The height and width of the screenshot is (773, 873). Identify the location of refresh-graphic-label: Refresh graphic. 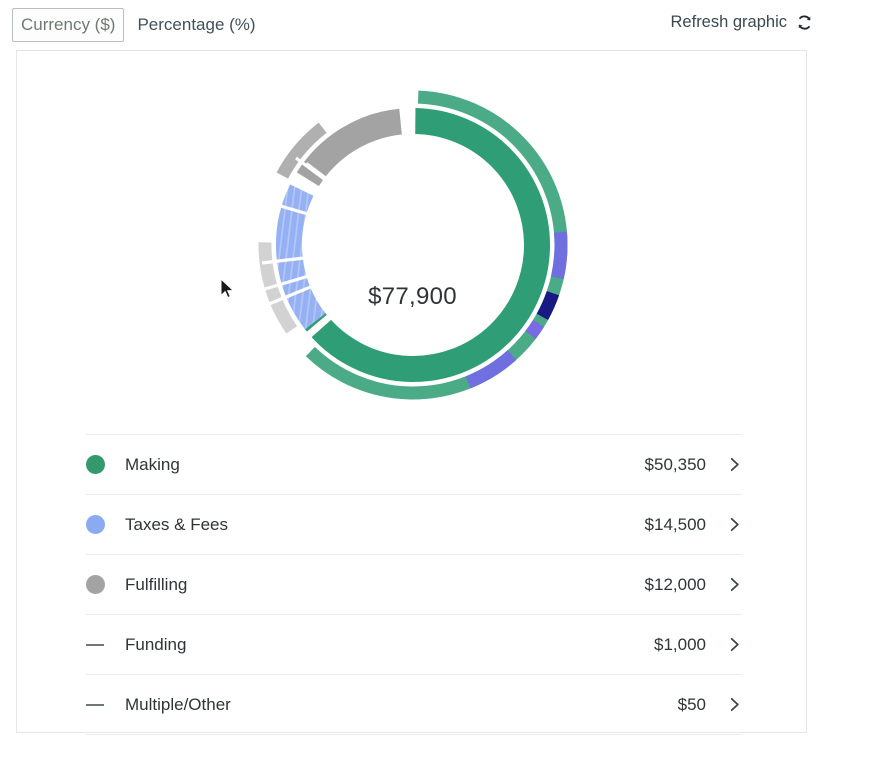
(728, 22).